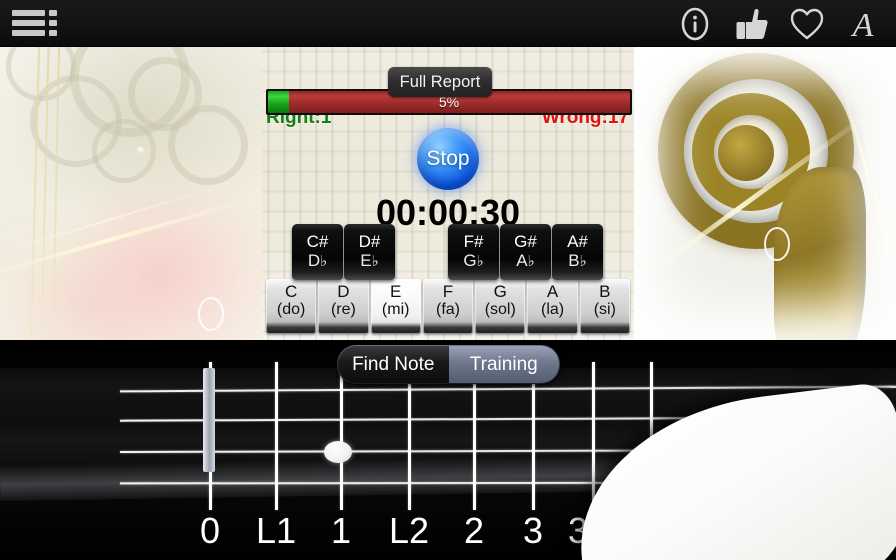 This screenshot has height=560, width=896. I want to click on white-key-solfege: (re), so click(343, 309).